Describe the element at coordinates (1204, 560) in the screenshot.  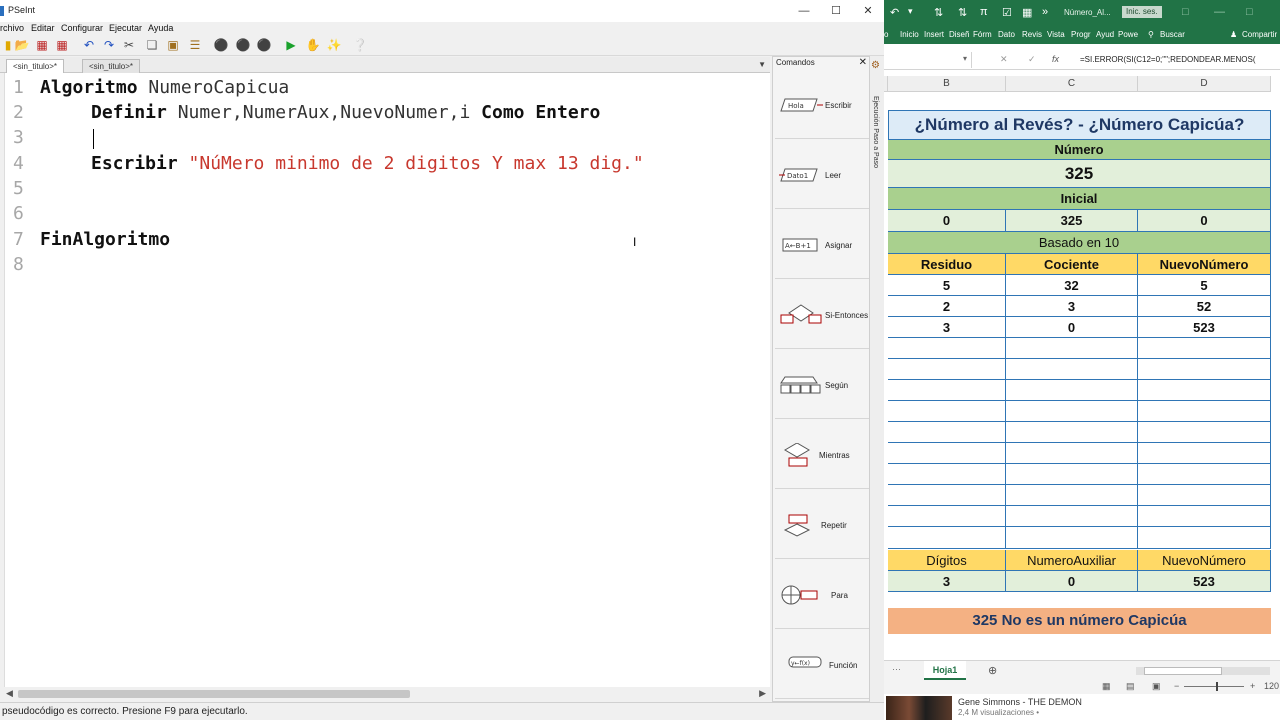
I see `header-nuevonumero-final: NuevoNúmero` at that location.